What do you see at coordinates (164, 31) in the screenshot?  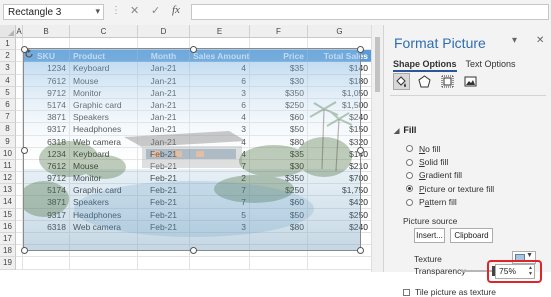 I see `column-header: D` at bounding box center [164, 31].